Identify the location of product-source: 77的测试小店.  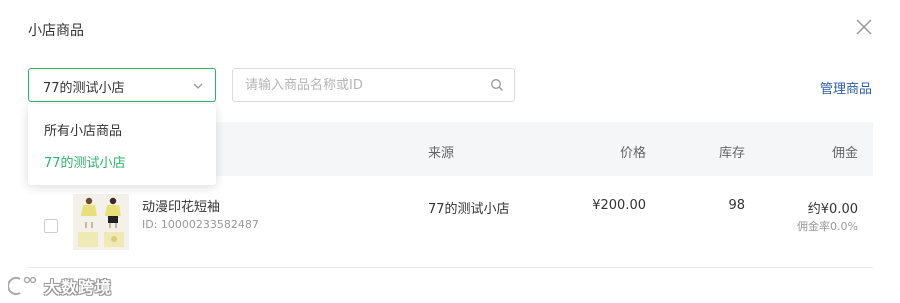
(469, 209).